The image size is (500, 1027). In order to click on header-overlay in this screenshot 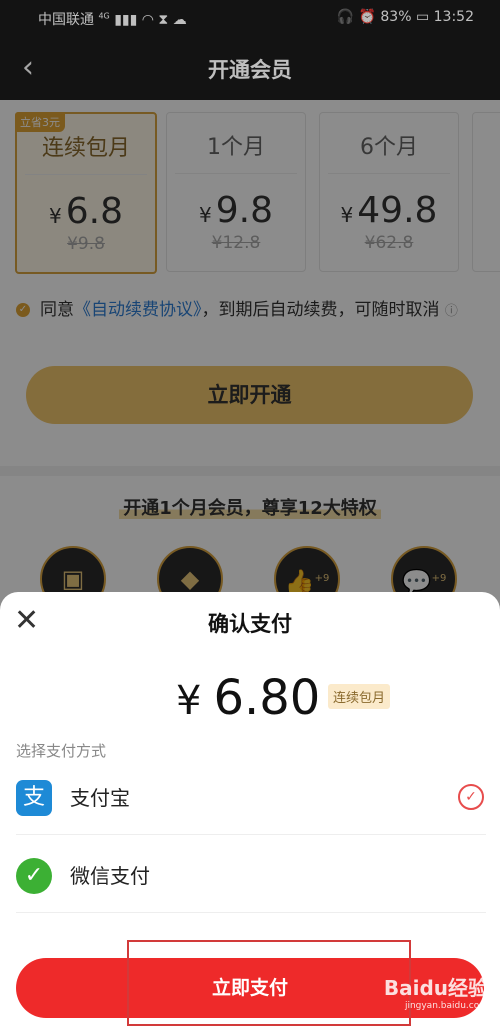, I will do `click(250, 50)`.